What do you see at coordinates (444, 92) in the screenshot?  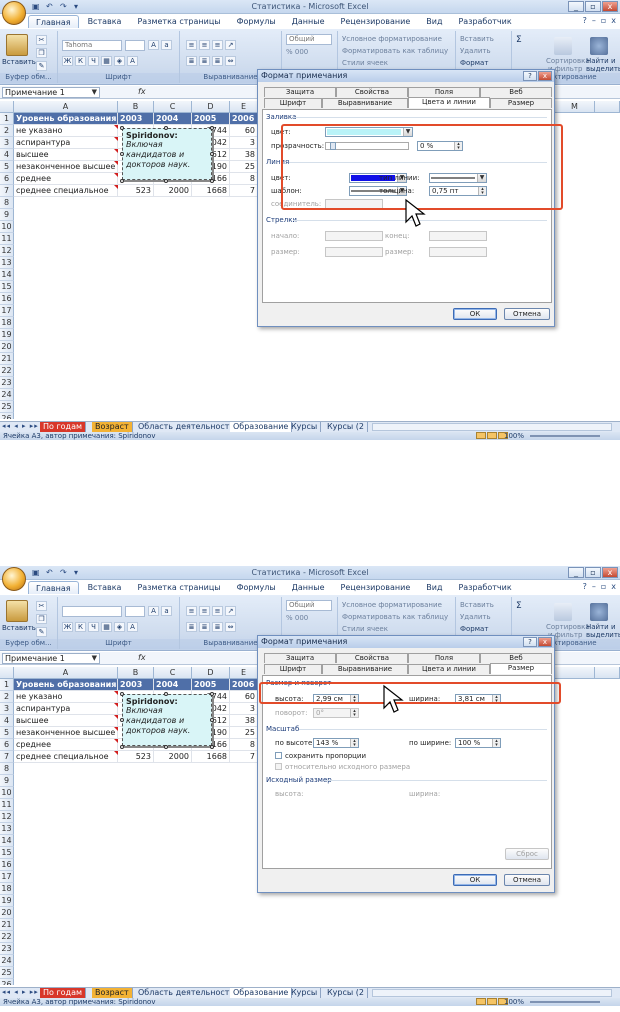 I see `tab-margins: Поля` at bounding box center [444, 92].